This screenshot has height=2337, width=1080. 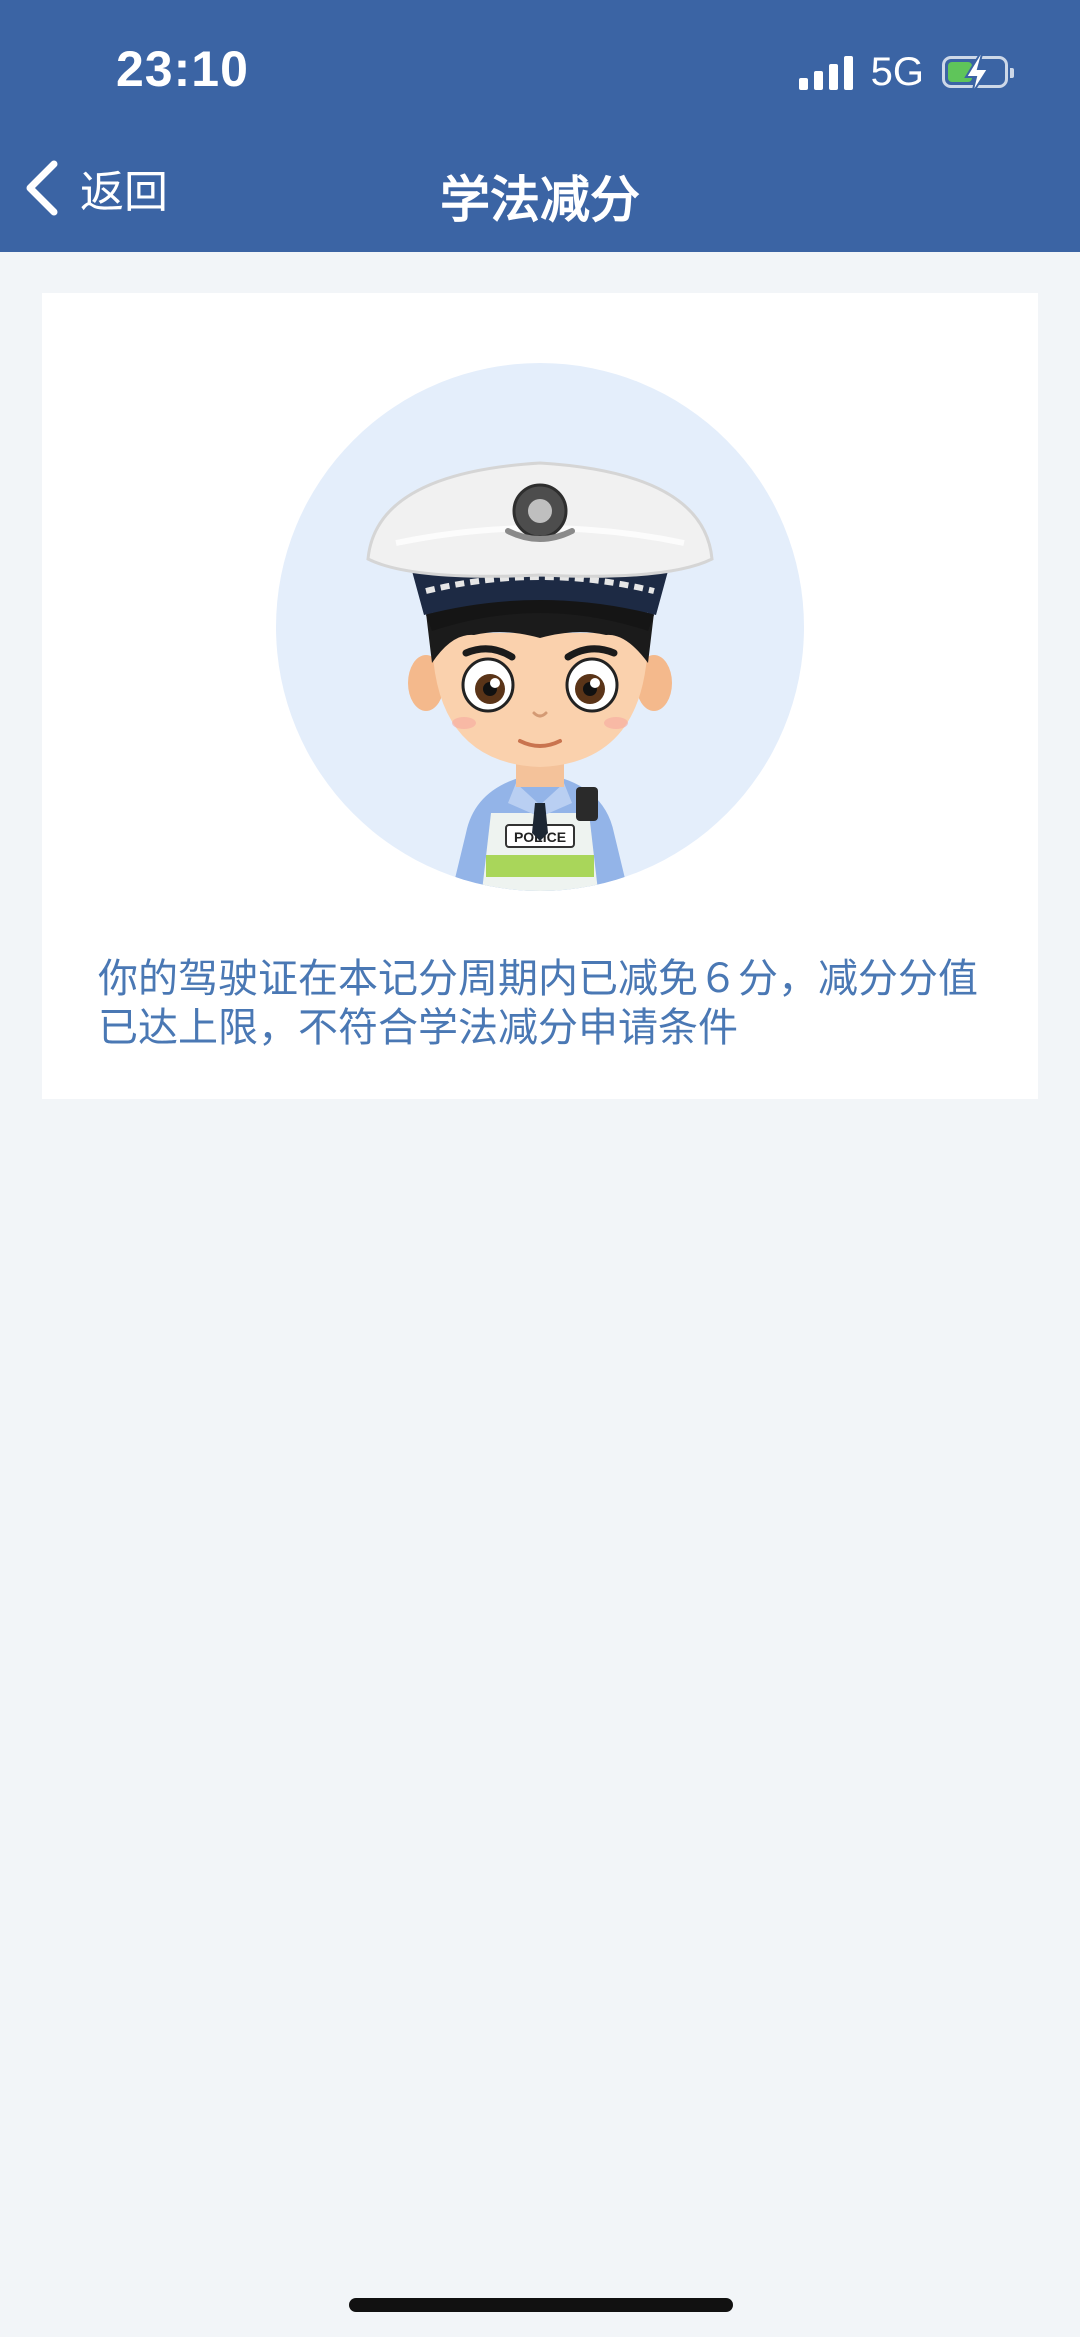 I want to click on status-time: 23:10, so click(x=182, y=69).